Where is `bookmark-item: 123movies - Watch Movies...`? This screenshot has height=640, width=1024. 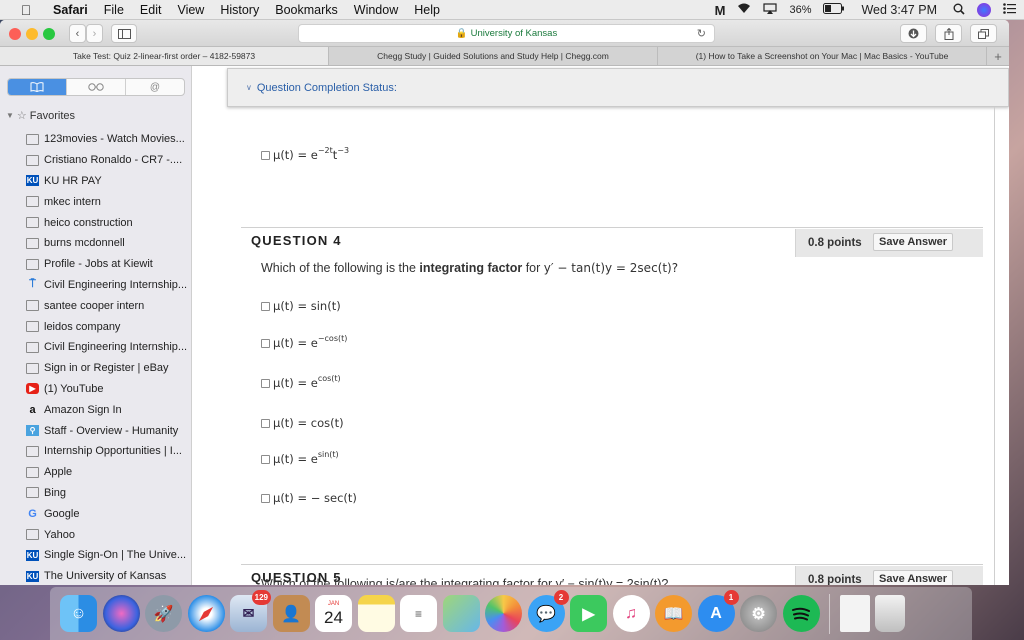 bookmark-item: 123movies - Watch Movies... is located at coordinates (106, 139).